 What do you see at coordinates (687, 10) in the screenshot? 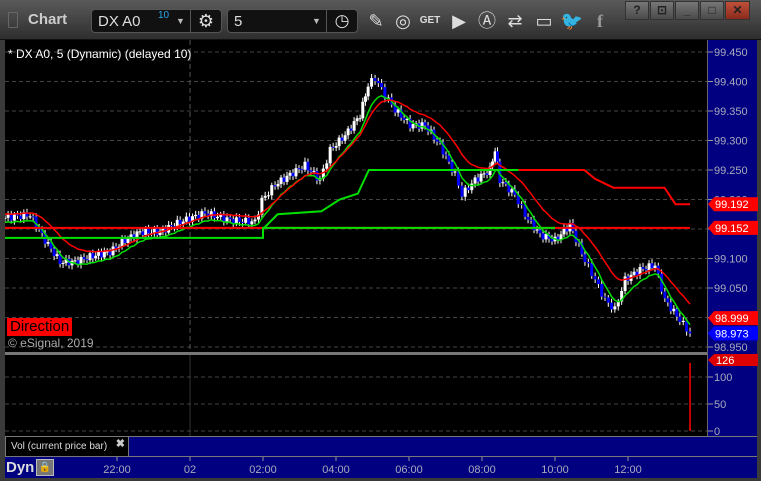
I see `minimize-icon: _` at bounding box center [687, 10].